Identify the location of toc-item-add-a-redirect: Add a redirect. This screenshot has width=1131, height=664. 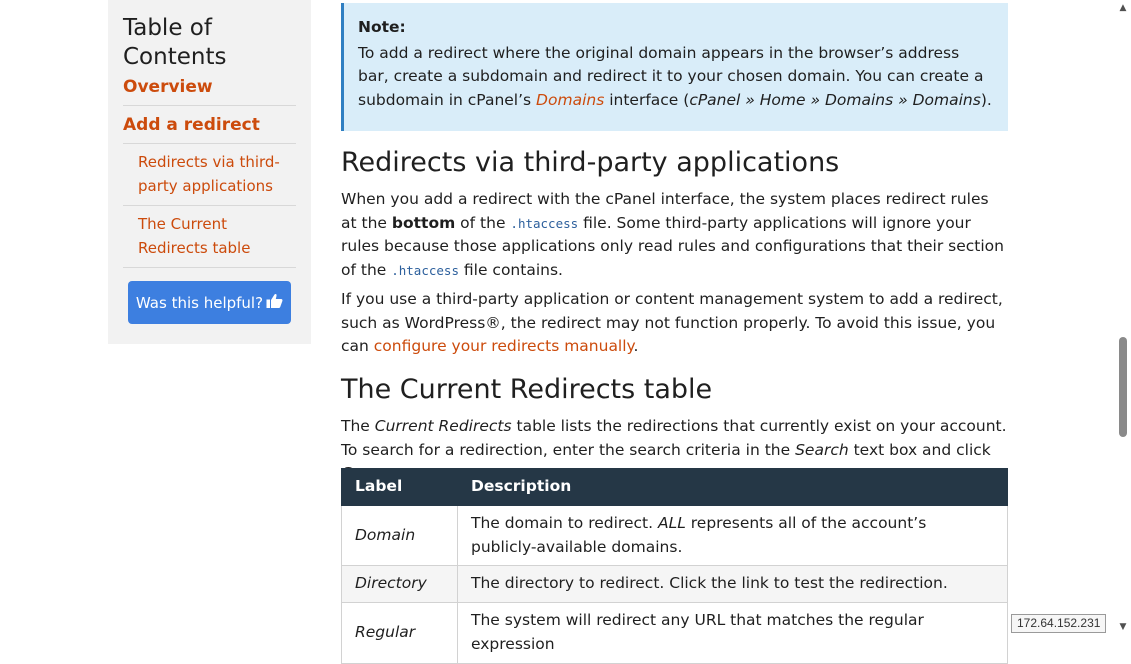
(209, 125).